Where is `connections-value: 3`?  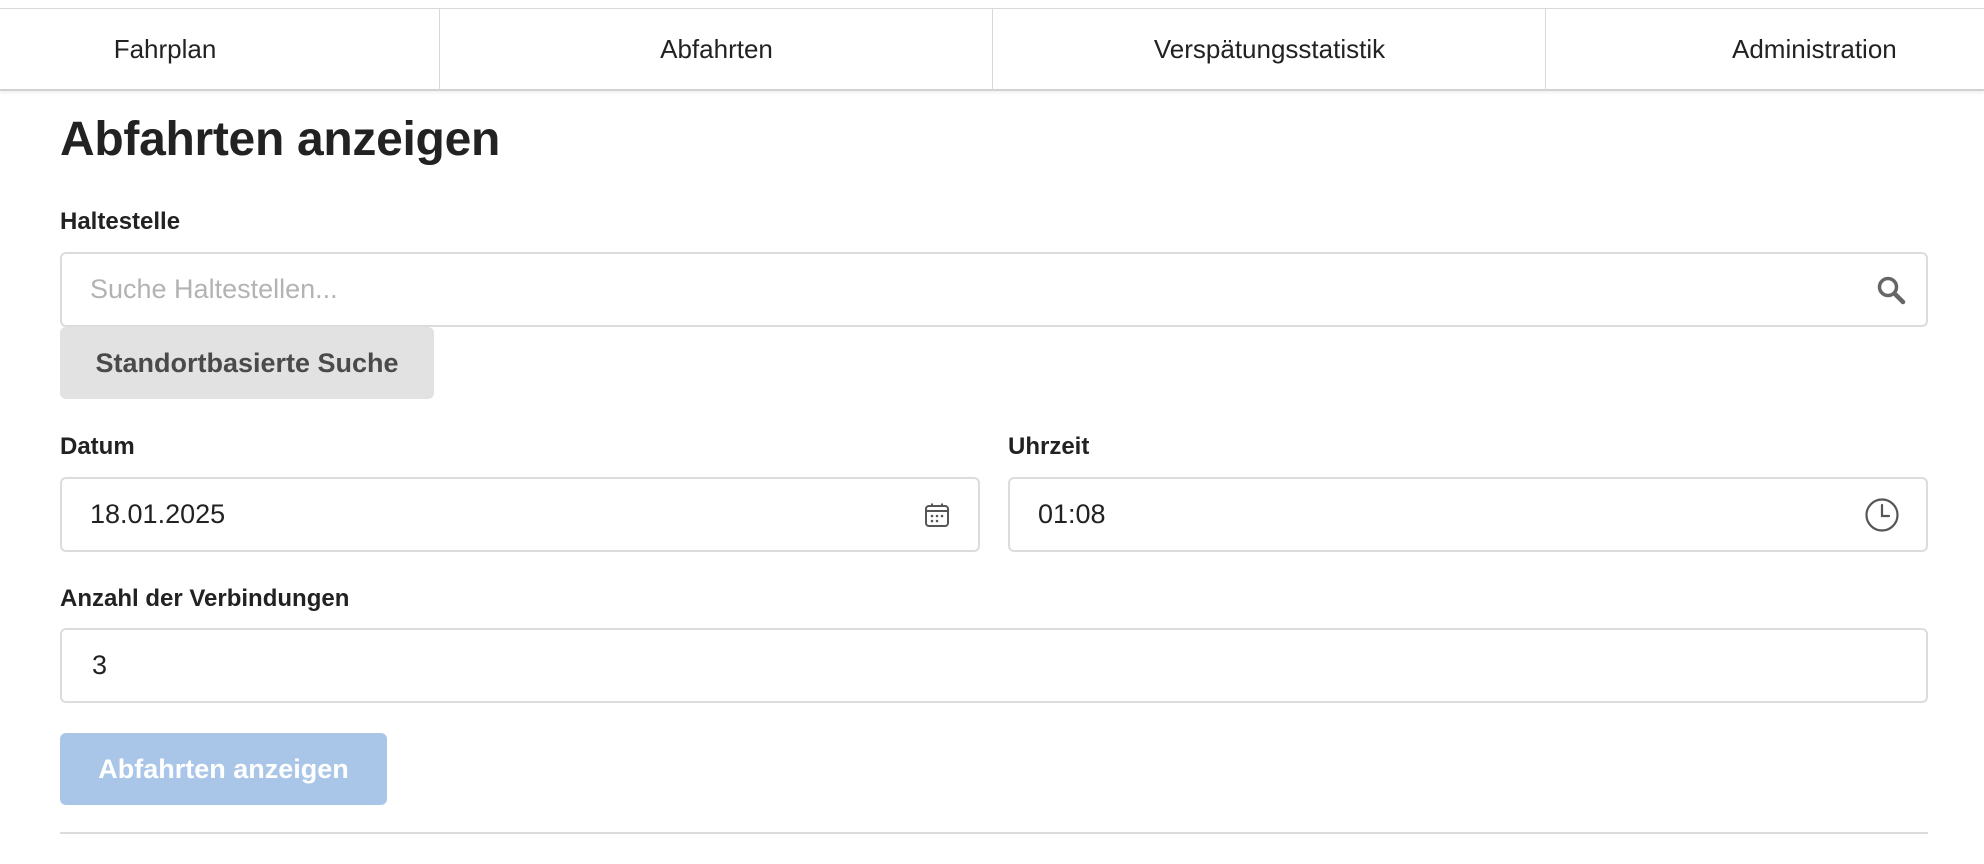
connections-value: 3 is located at coordinates (100, 665).